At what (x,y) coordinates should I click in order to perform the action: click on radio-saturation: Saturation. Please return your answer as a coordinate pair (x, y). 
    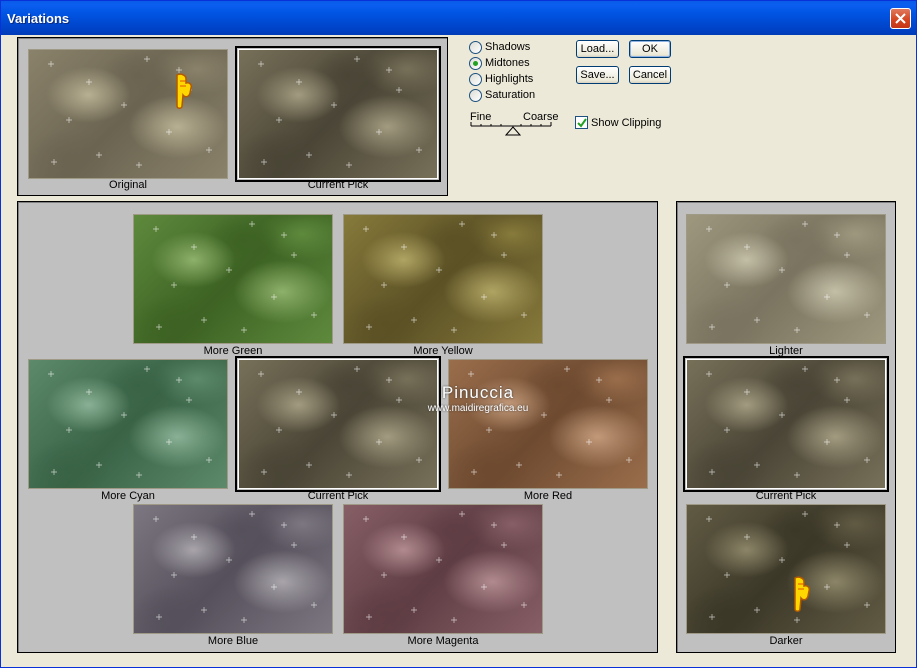
    Looking at the image, I should click on (502, 95).